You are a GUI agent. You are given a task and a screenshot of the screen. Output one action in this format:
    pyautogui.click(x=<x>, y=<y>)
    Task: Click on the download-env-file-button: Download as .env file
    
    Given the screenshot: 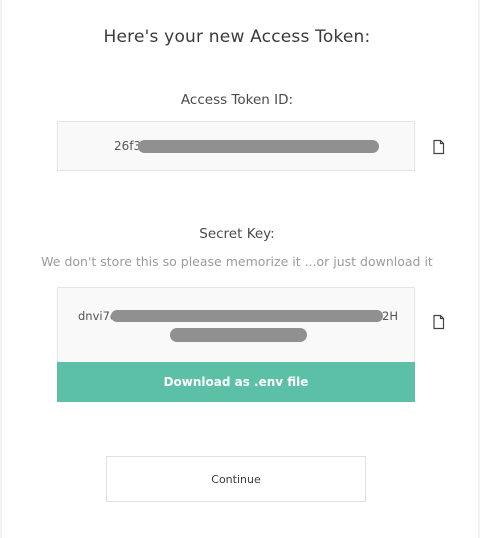 What is the action you would take?
    pyautogui.click(x=236, y=382)
    